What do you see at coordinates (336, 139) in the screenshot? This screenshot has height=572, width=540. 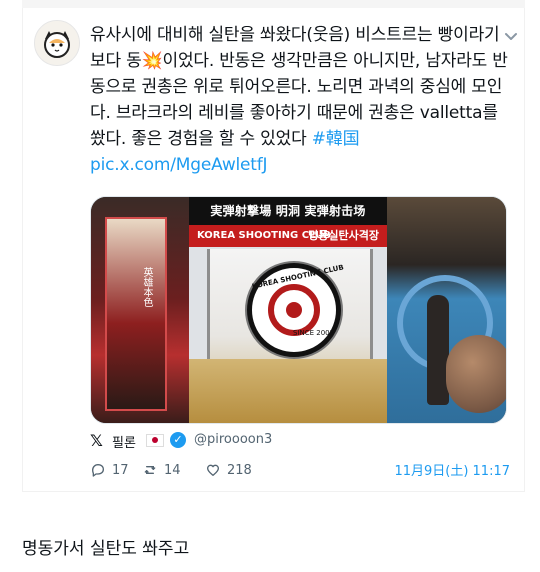 I see `hashtag-link: #韓国` at bounding box center [336, 139].